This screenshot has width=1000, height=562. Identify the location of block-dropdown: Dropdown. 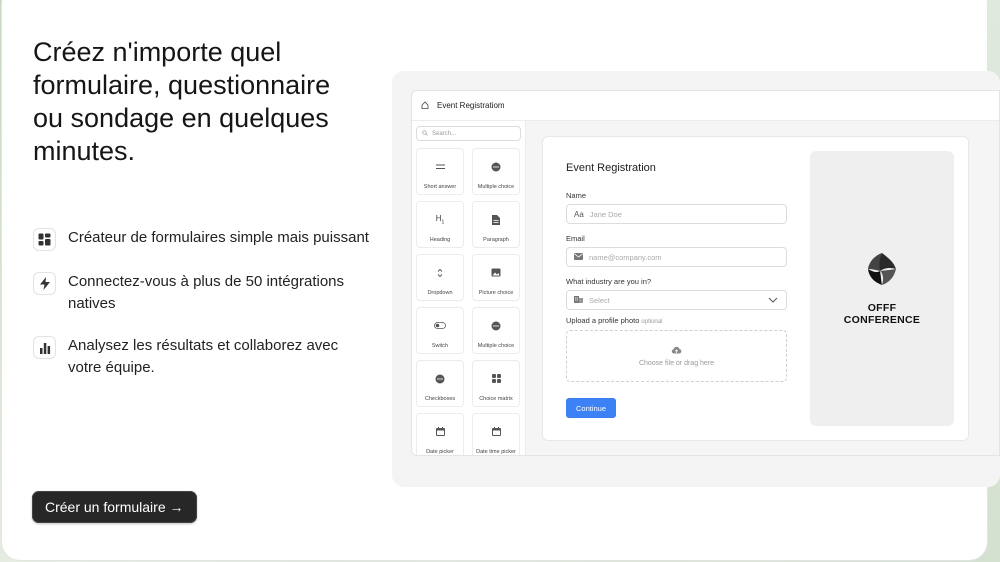
(440, 277).